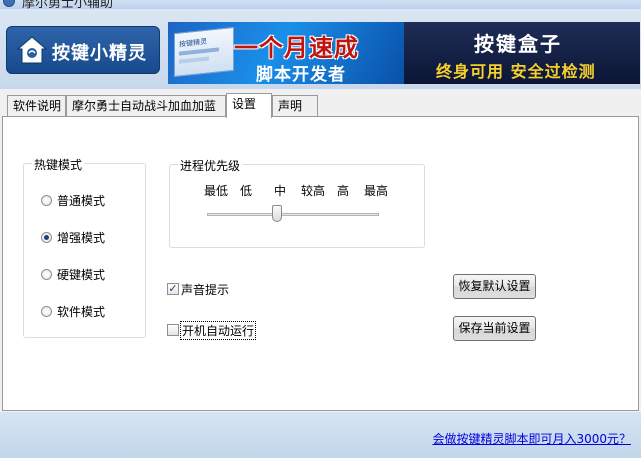 The width and height of the screenshot is (641, 458). Describe the element at coordinates (173, 289) in the screenshot. I see `checkbox-checked: ✓` at that location.